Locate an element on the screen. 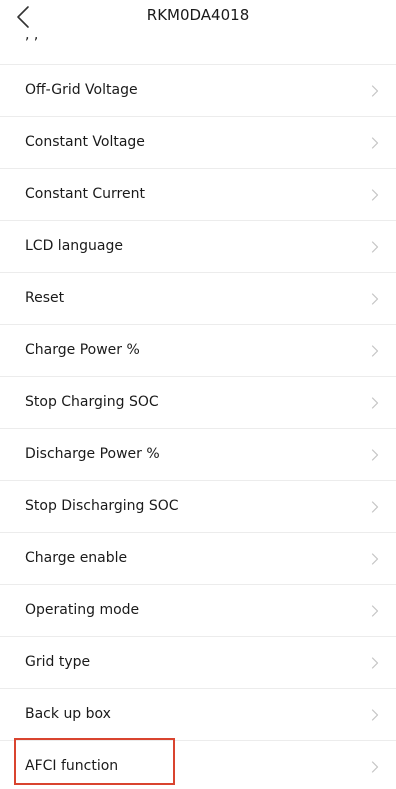 The width and height of the screenshot is (396, 789). header-bar: RKM0DA4018 is located at coordinates (198, 18).